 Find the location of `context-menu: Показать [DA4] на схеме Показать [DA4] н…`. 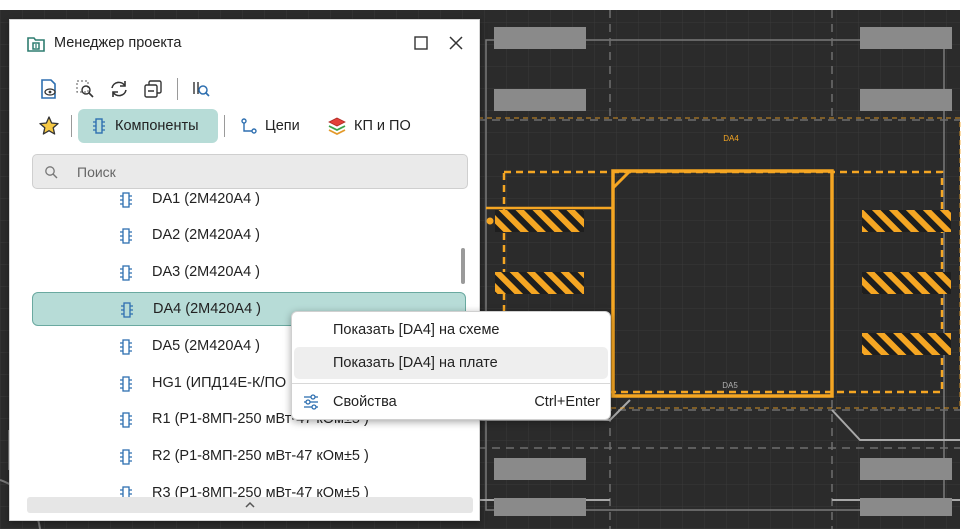

context-menu: Показать [DA4] на схеме Показать [DA4] н… is located at coordinates (451, 365).